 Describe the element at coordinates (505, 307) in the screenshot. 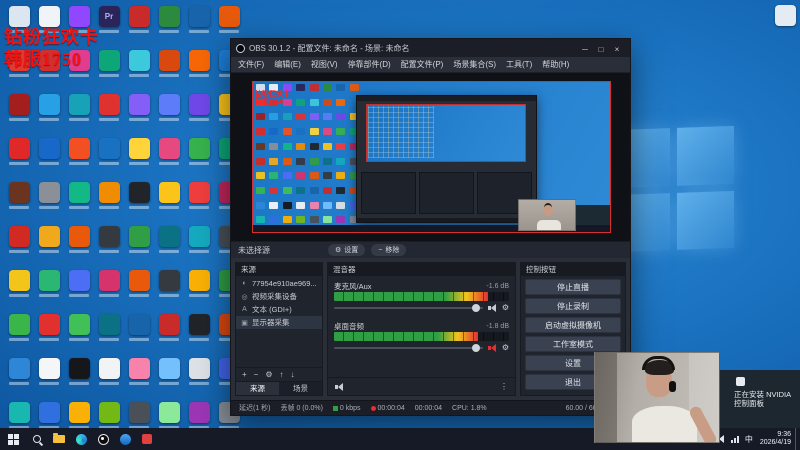

I see `channel-settings-icon: ⚙` at that location.